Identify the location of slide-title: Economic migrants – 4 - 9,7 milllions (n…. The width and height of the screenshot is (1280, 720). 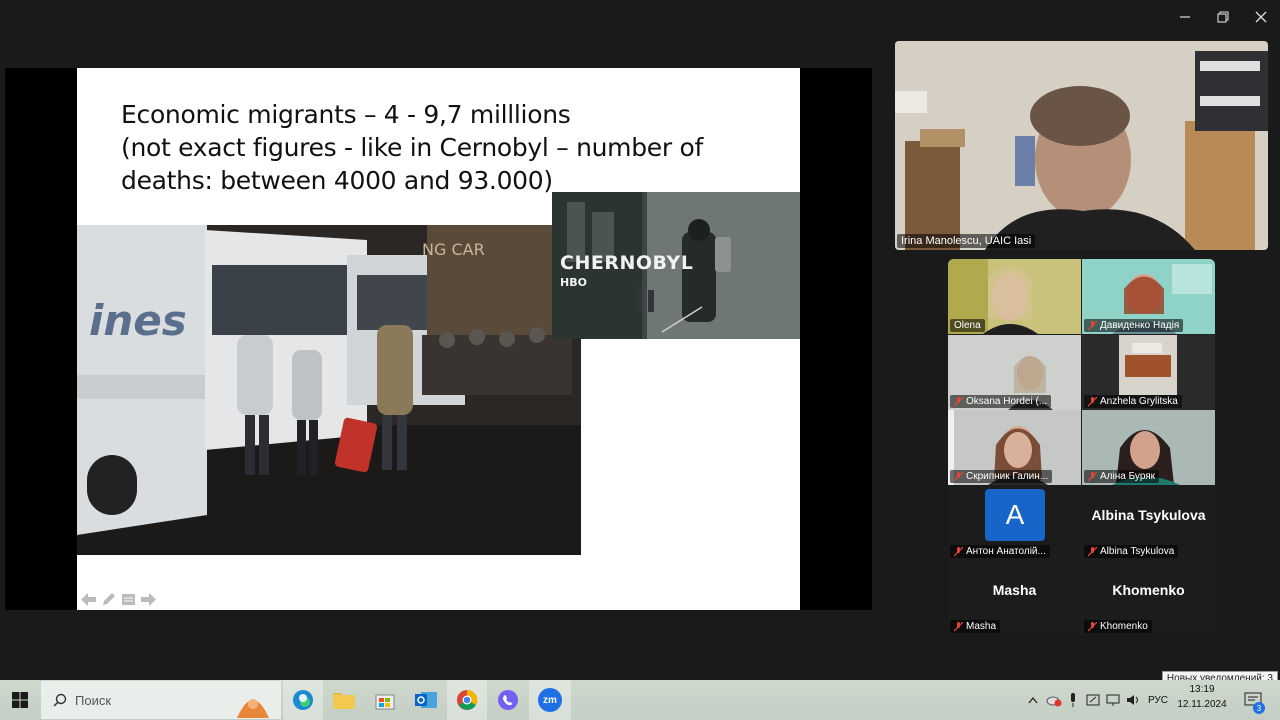
(441, 147).